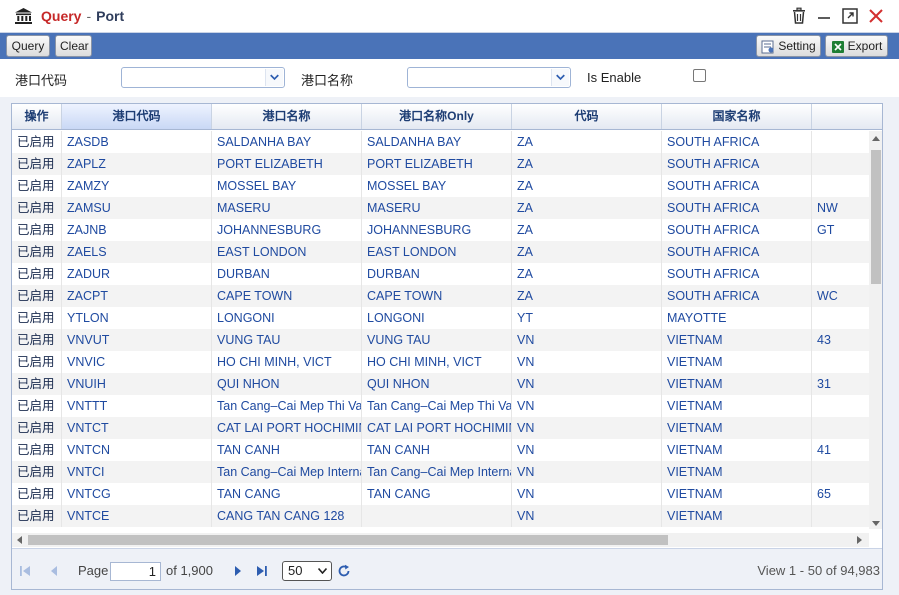 The height and width of the screenshot is (595, 899). I want to click on col-code-header: 代码, so click(587, 116).